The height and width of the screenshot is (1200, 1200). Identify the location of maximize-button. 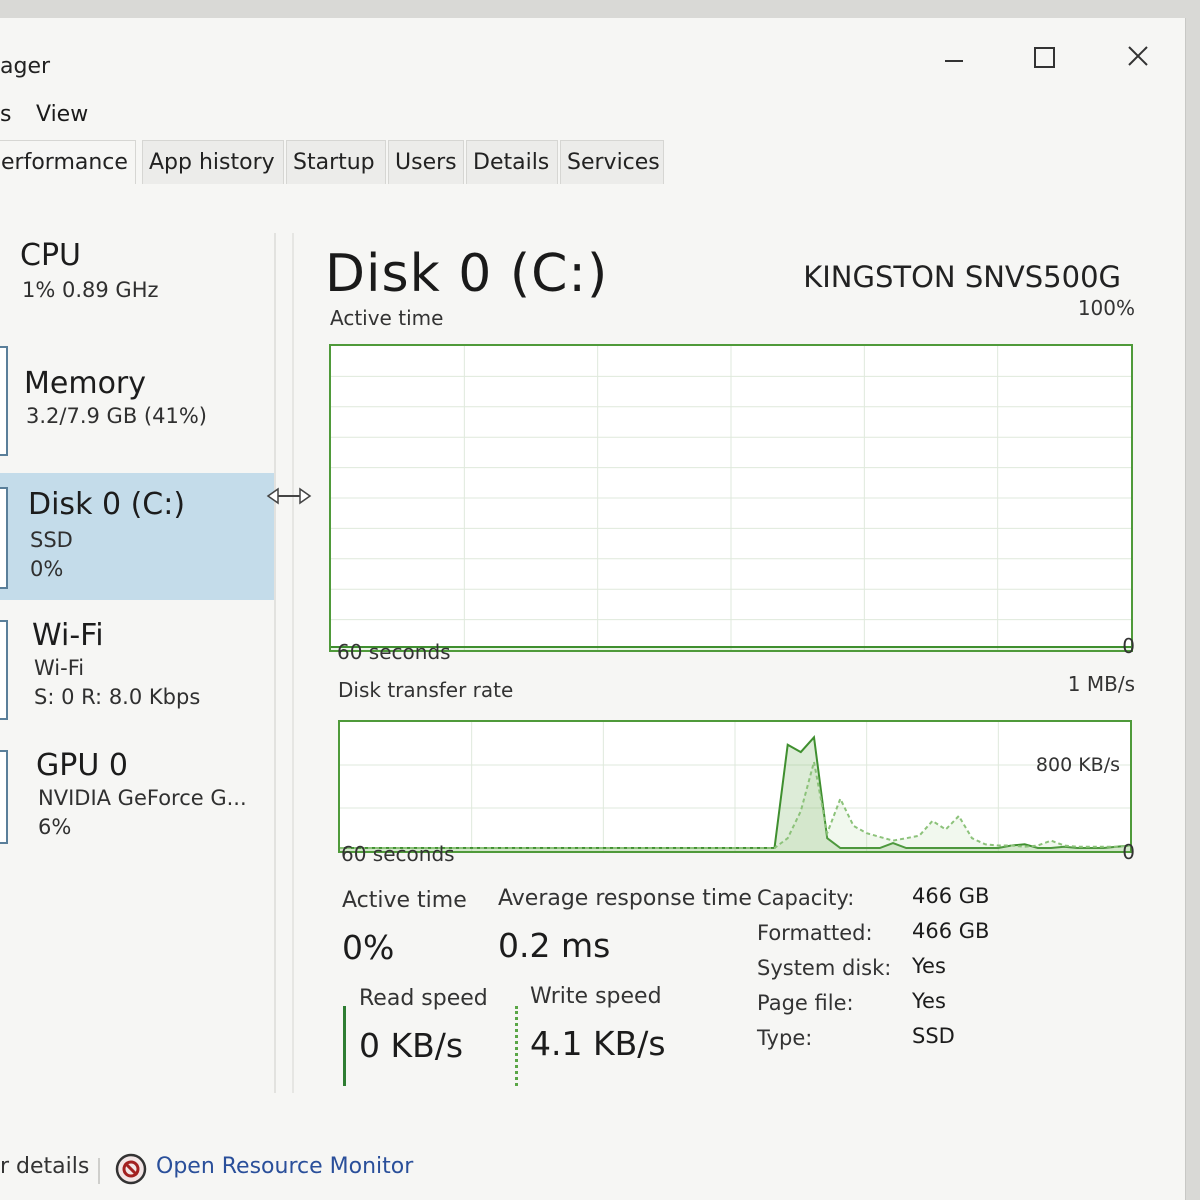
(1044, 56).